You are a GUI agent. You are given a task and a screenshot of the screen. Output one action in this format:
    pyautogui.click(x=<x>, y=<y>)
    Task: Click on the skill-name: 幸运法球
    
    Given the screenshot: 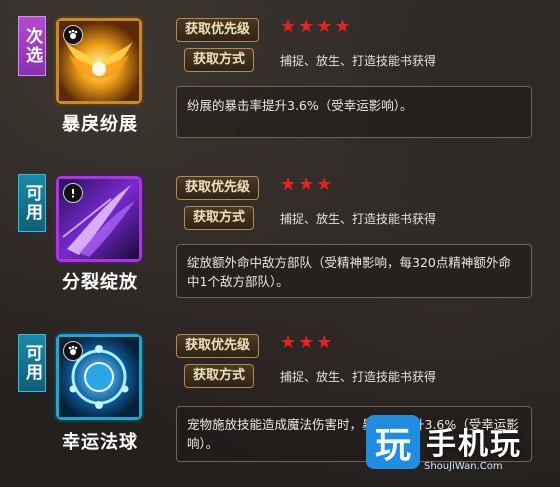 What is the action you would take?
    pyautogui.click(x=100, y=442)
    